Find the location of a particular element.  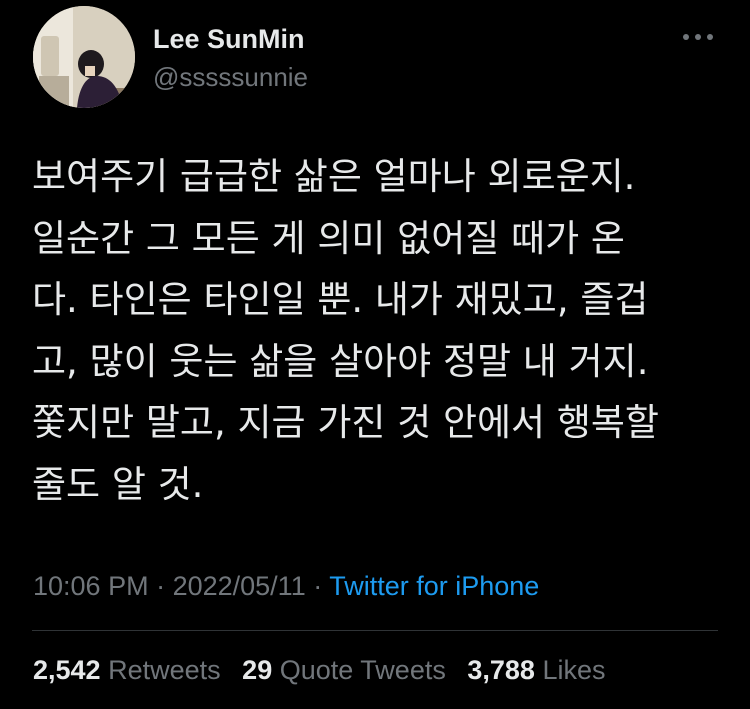

retweets-stat: 2,542 Retweets is located at coordinates (127, 670).